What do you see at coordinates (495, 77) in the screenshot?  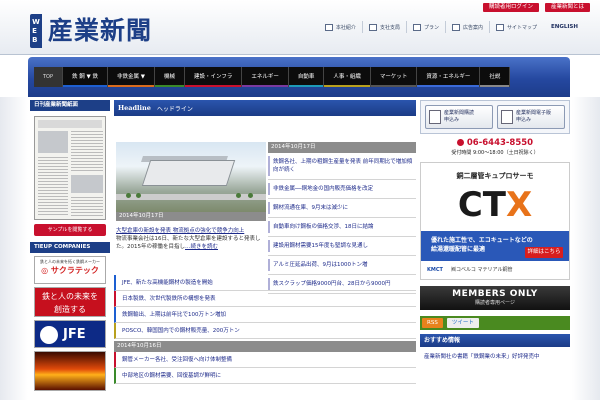 I see `nav-item: 社説` at bounding box center [495, 77].